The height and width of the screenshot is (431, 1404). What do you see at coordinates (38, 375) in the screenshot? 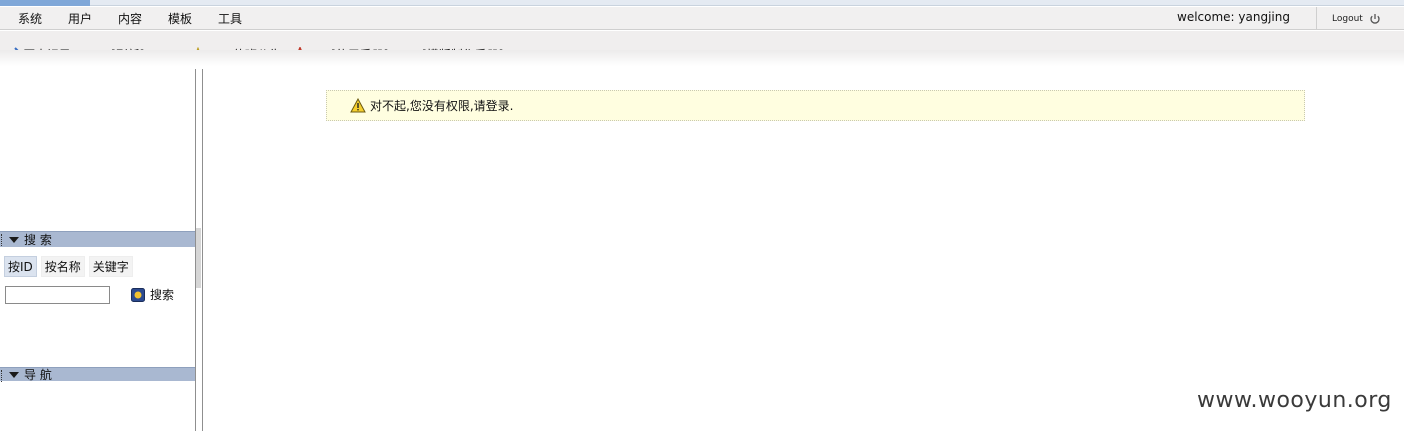
I see `nav-panel-title: 导 航` at bounding box center [38, 375].